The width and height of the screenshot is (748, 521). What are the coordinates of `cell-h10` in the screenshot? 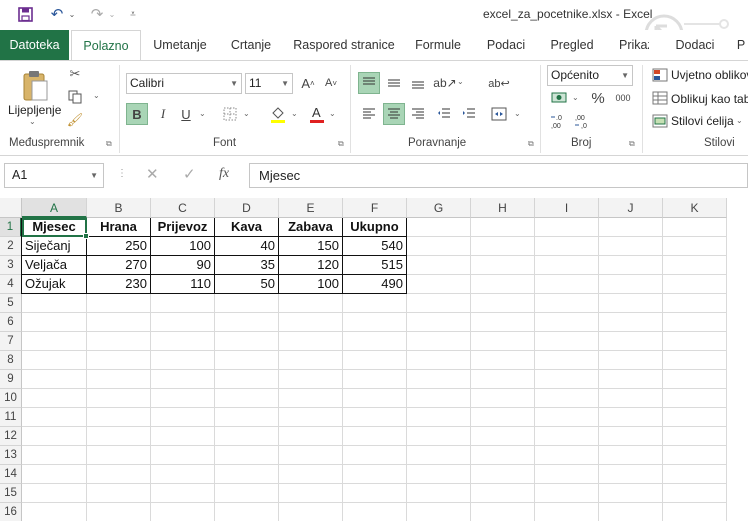 It's located at (503, 398).